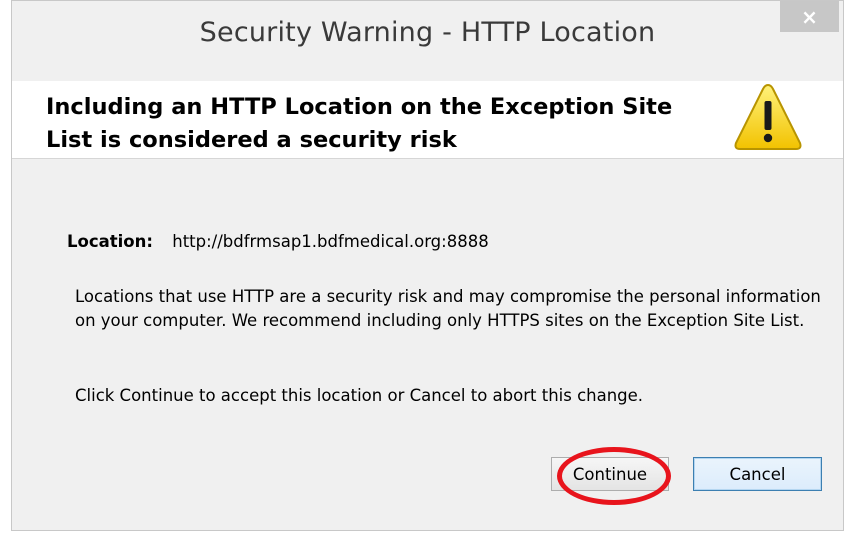 The width and height of the screenshot is (844, 539). I want to click on close-icon: ×, so click(809, 16).